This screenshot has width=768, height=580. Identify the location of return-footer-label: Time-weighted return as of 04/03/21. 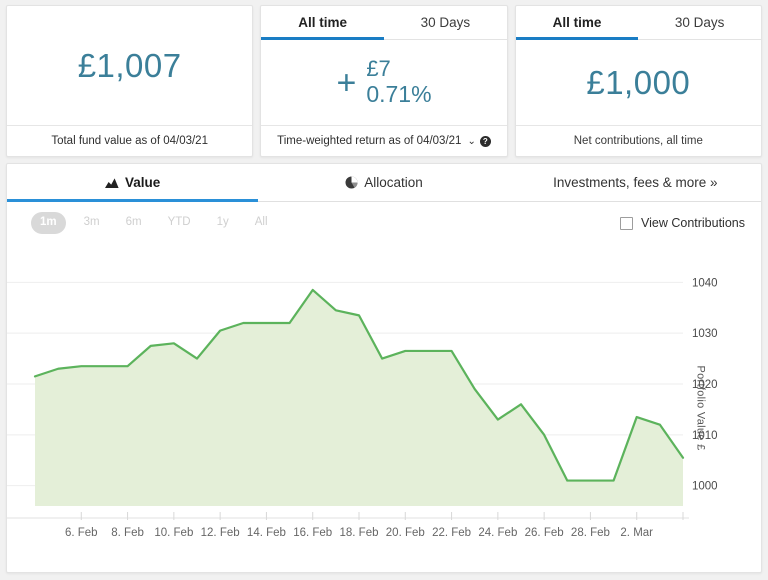
(369, 141).